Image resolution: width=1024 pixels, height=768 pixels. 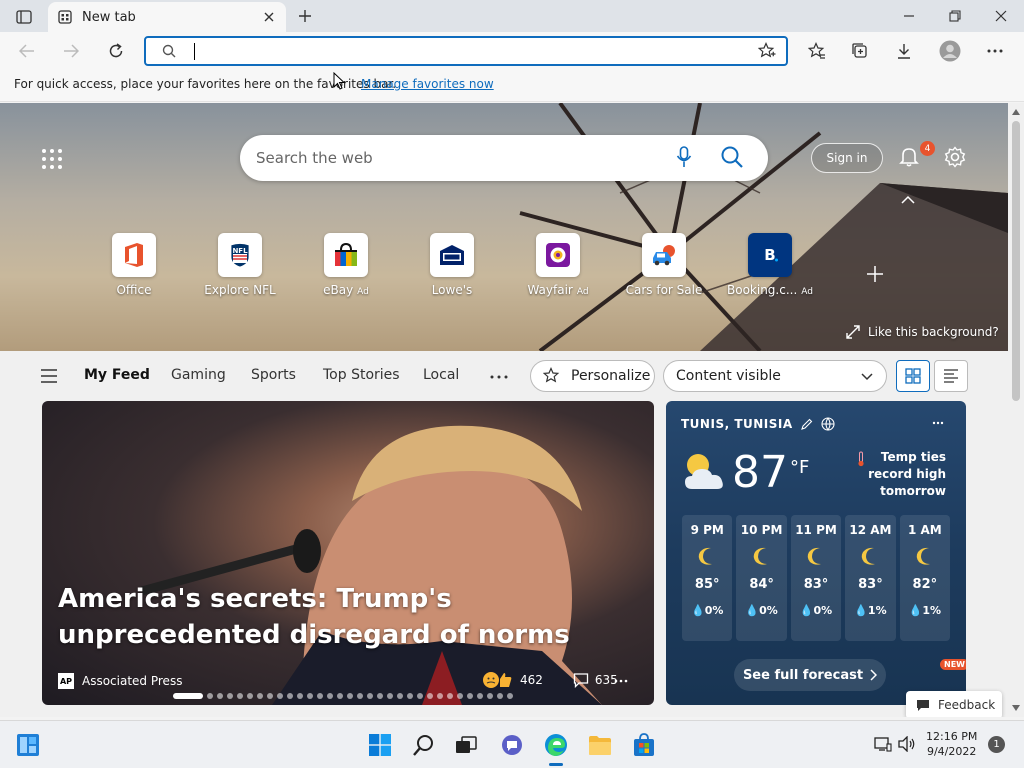 What do you see at coordinates (875, 274) in the screenshot?
I see `add-quick-link-icon` at bounding box center [875, 274].